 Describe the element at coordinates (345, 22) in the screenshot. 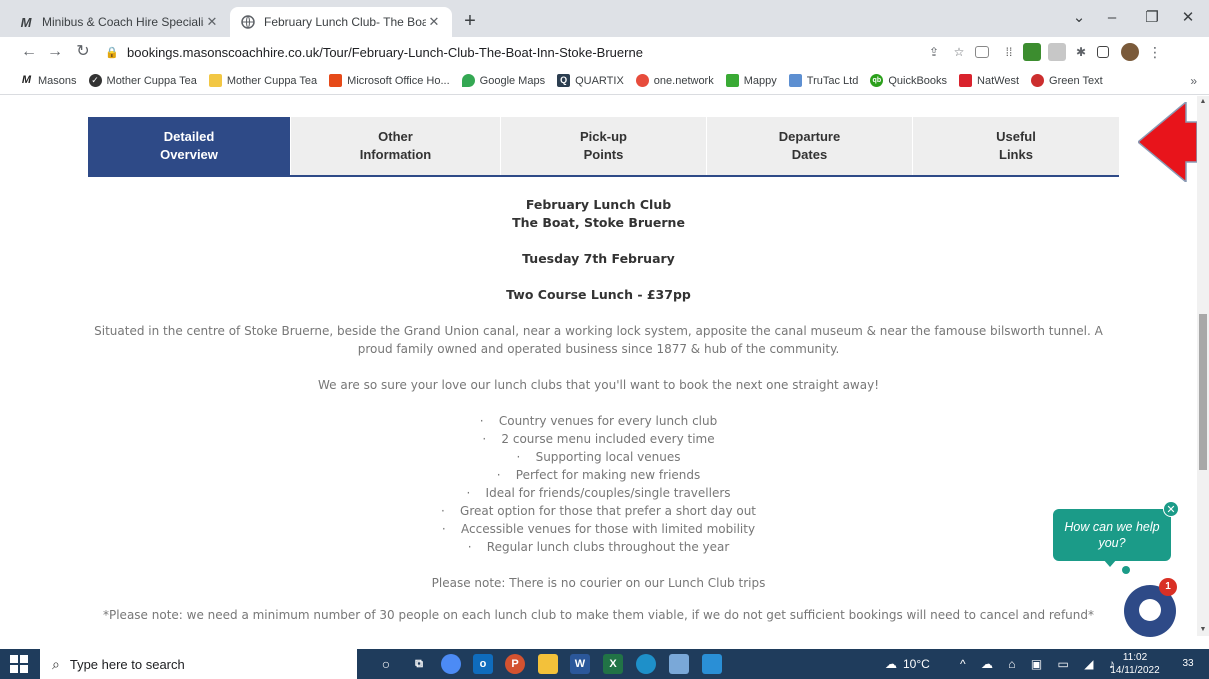

I see `browser-tab-title: February Lunch Club- The Boat In` at that location.